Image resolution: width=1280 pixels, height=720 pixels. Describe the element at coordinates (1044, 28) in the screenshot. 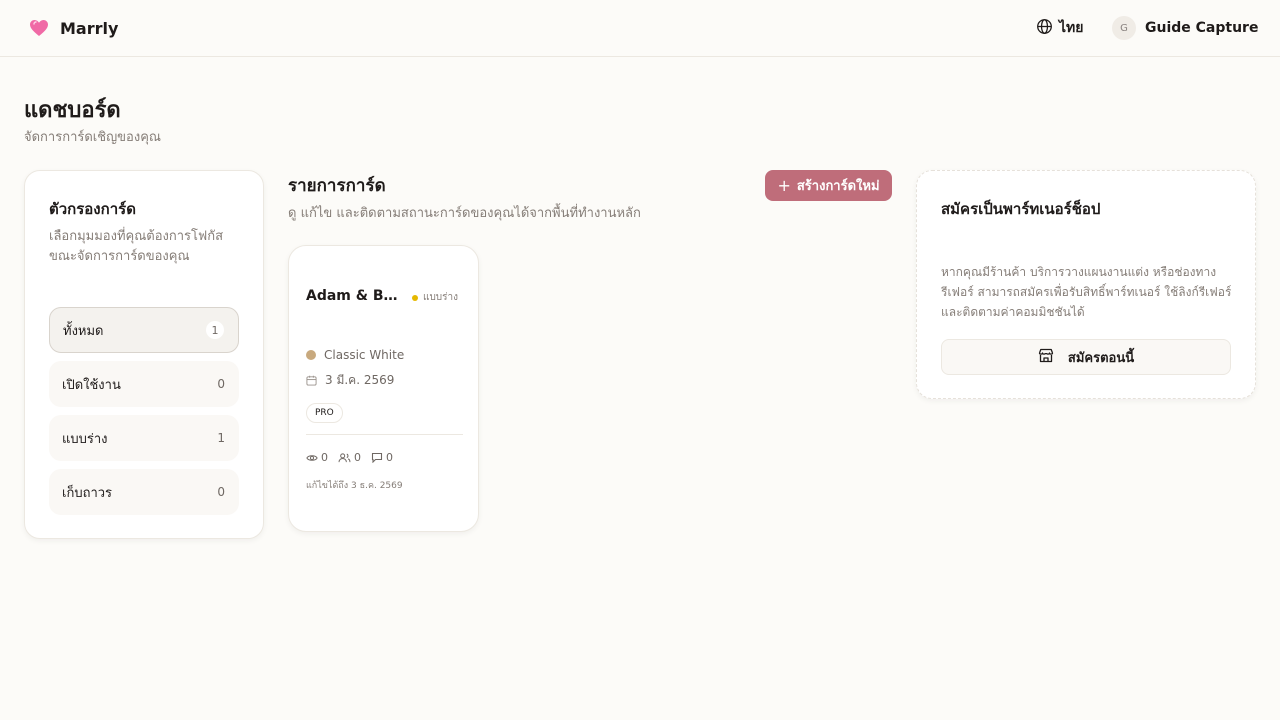

I see `globe-icon` at that location.